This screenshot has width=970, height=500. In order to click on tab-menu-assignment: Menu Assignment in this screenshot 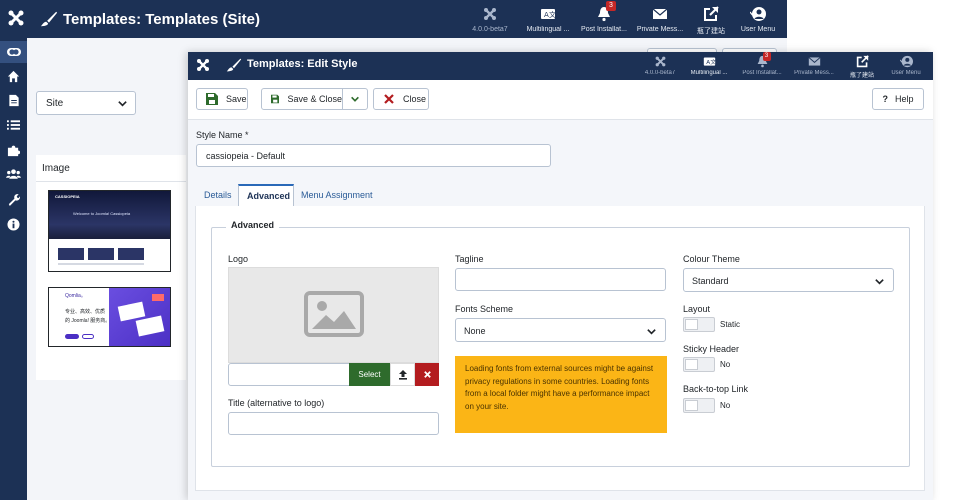, I will do `click(337, 195)`.